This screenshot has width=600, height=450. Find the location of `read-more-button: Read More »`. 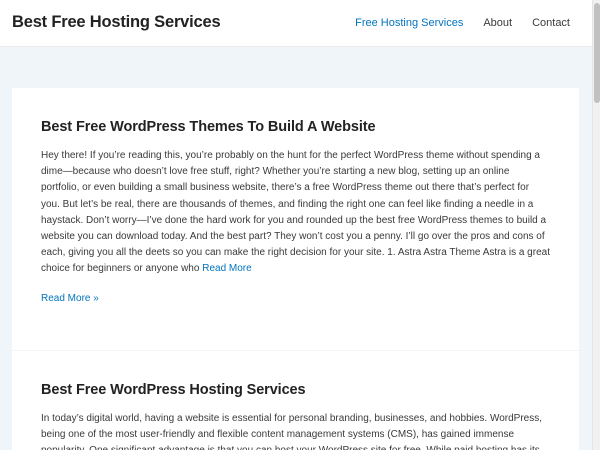

read-more-button: Read More » is located at coordinates (70, 298).